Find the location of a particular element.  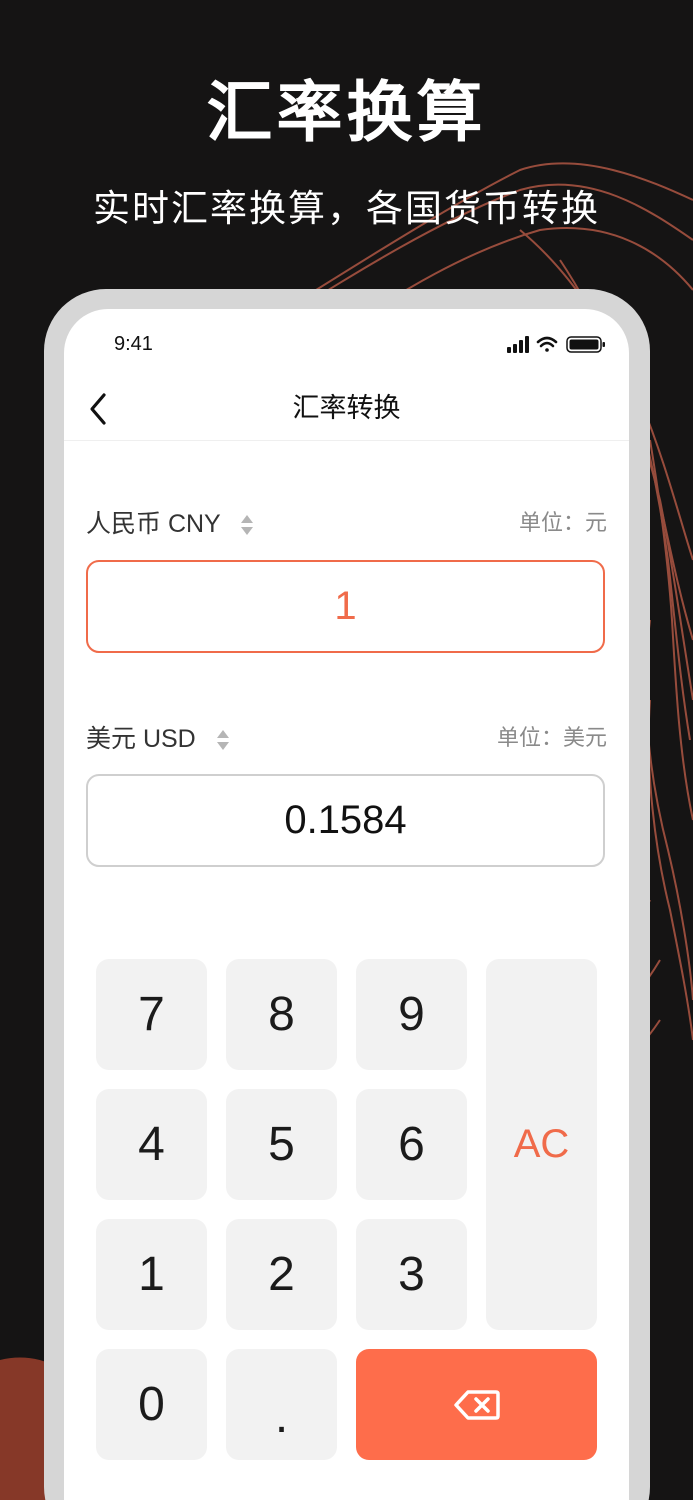

to-amount-field: 0.1584 is located at coordinates (345, 820).